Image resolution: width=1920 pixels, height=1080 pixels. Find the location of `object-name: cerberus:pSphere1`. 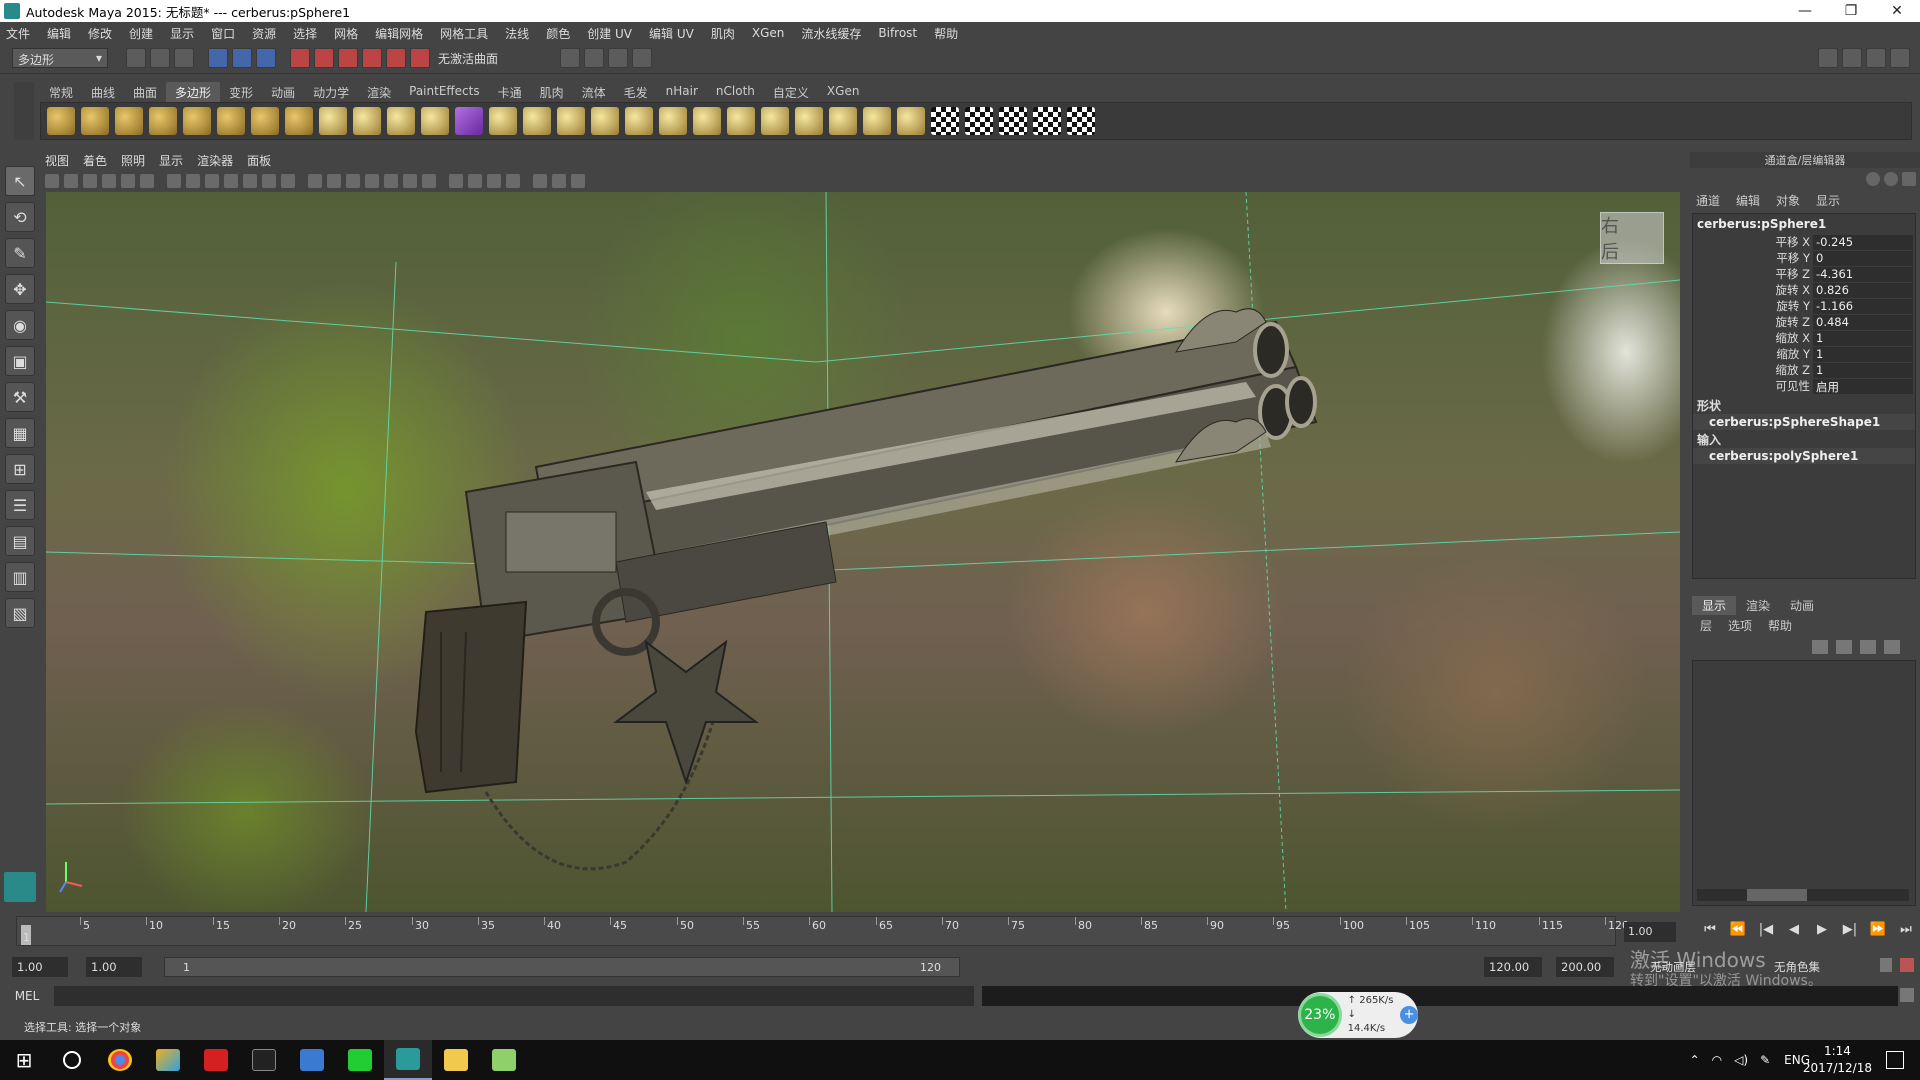

object-name: cerberus:pSphere1 is located at coordinates (1804, 224).